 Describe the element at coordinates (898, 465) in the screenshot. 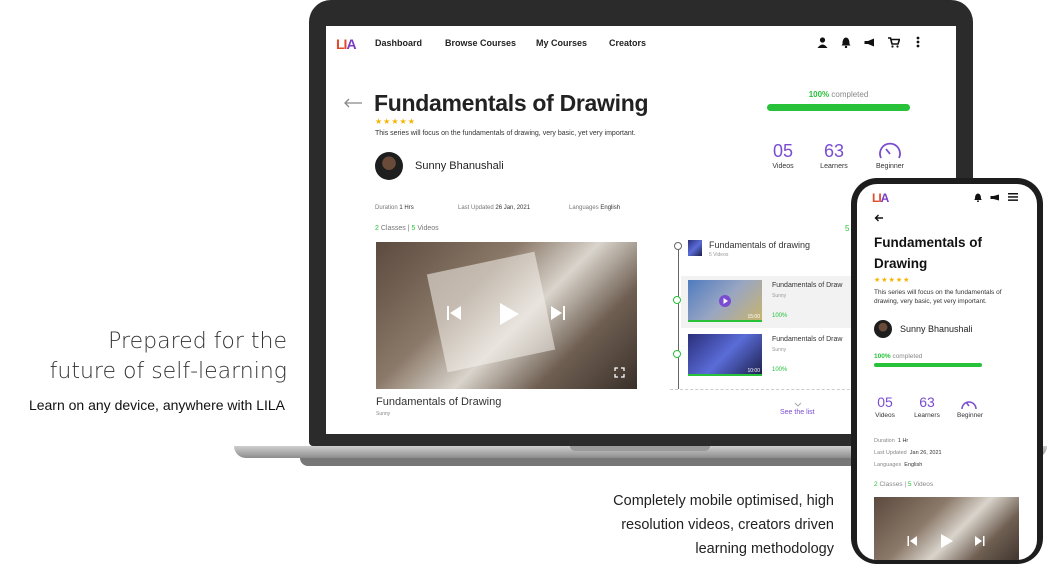

I see `mobile-meta-languages: Languages English` at that location.